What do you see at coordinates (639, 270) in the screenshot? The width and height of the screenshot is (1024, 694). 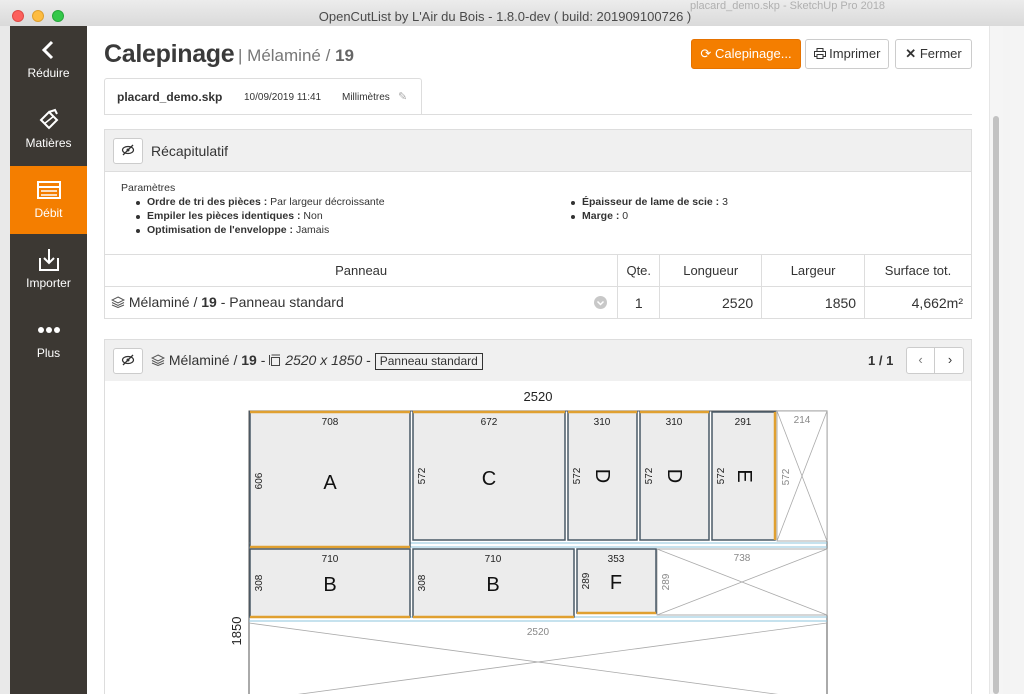 I see `column-header: Qte.` at bounding box center [639, 270].